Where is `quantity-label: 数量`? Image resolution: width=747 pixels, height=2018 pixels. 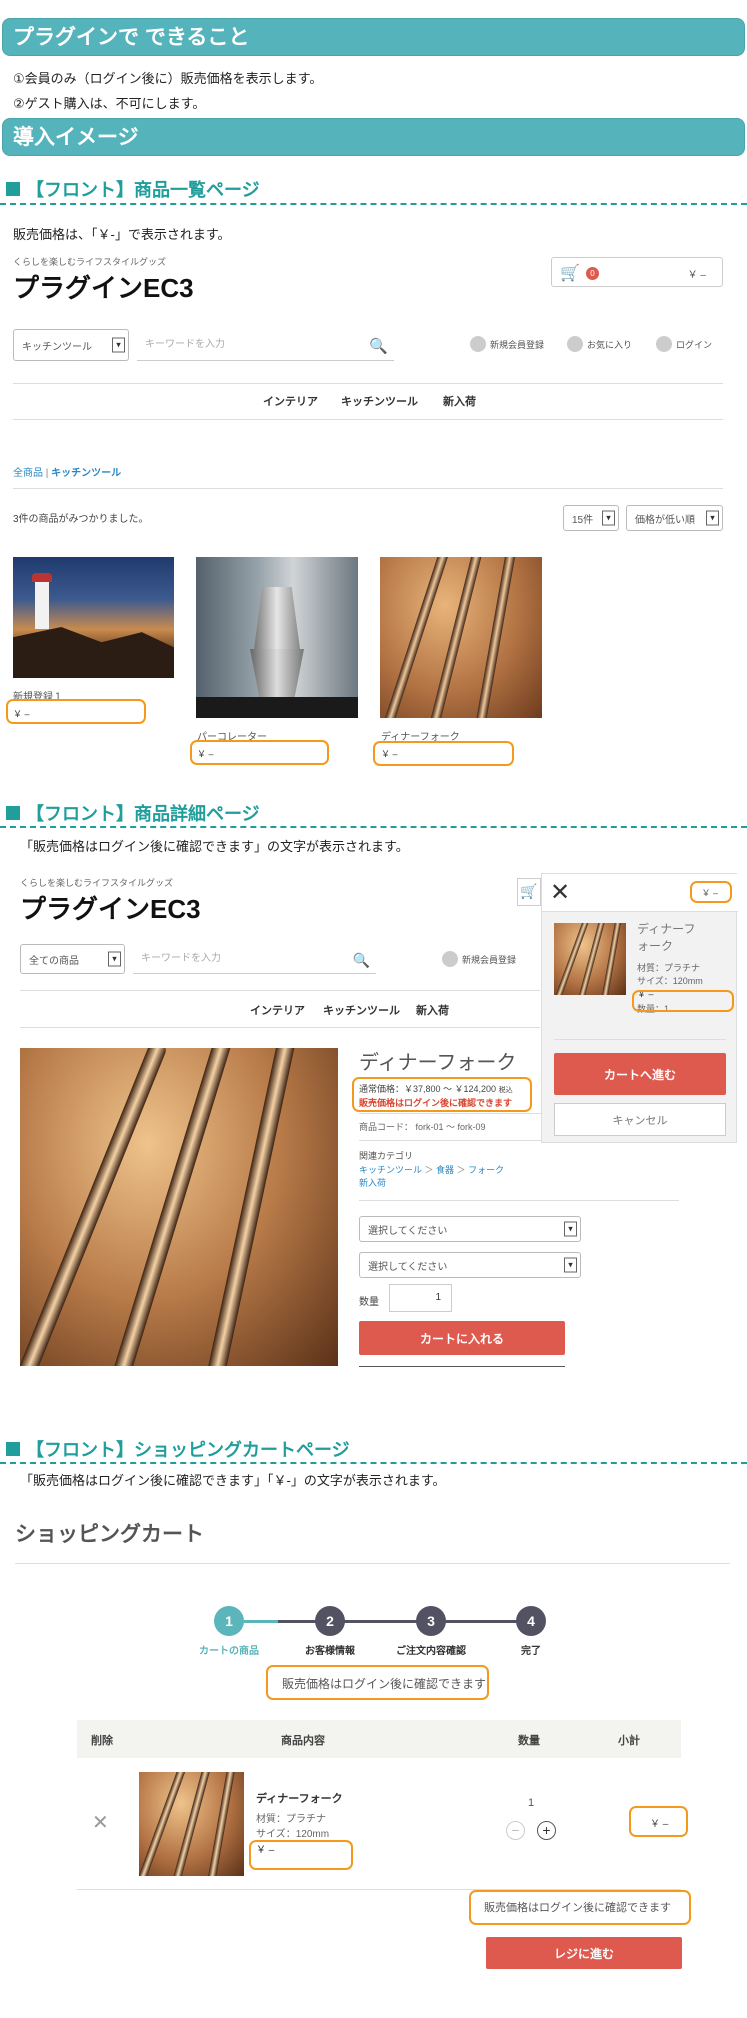
quantity-label: 数量 is located at coordinates (369, 1302).